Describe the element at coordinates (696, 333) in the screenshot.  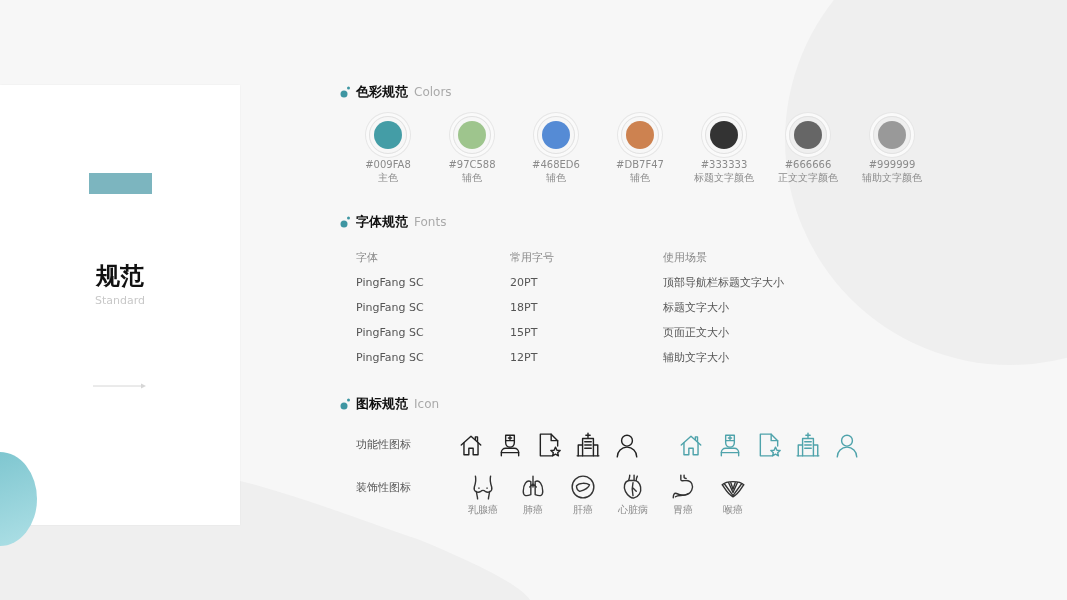
I see `table-cell-text: 页面正文大小` at that location.